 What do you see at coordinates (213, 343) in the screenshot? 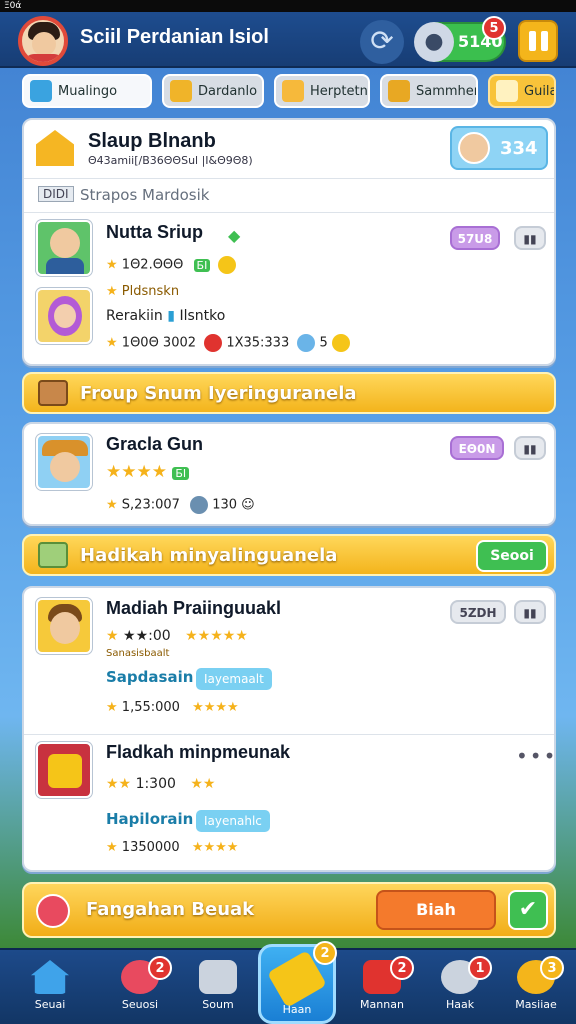
I see `fire-icon` at bounding box center [213, 343].